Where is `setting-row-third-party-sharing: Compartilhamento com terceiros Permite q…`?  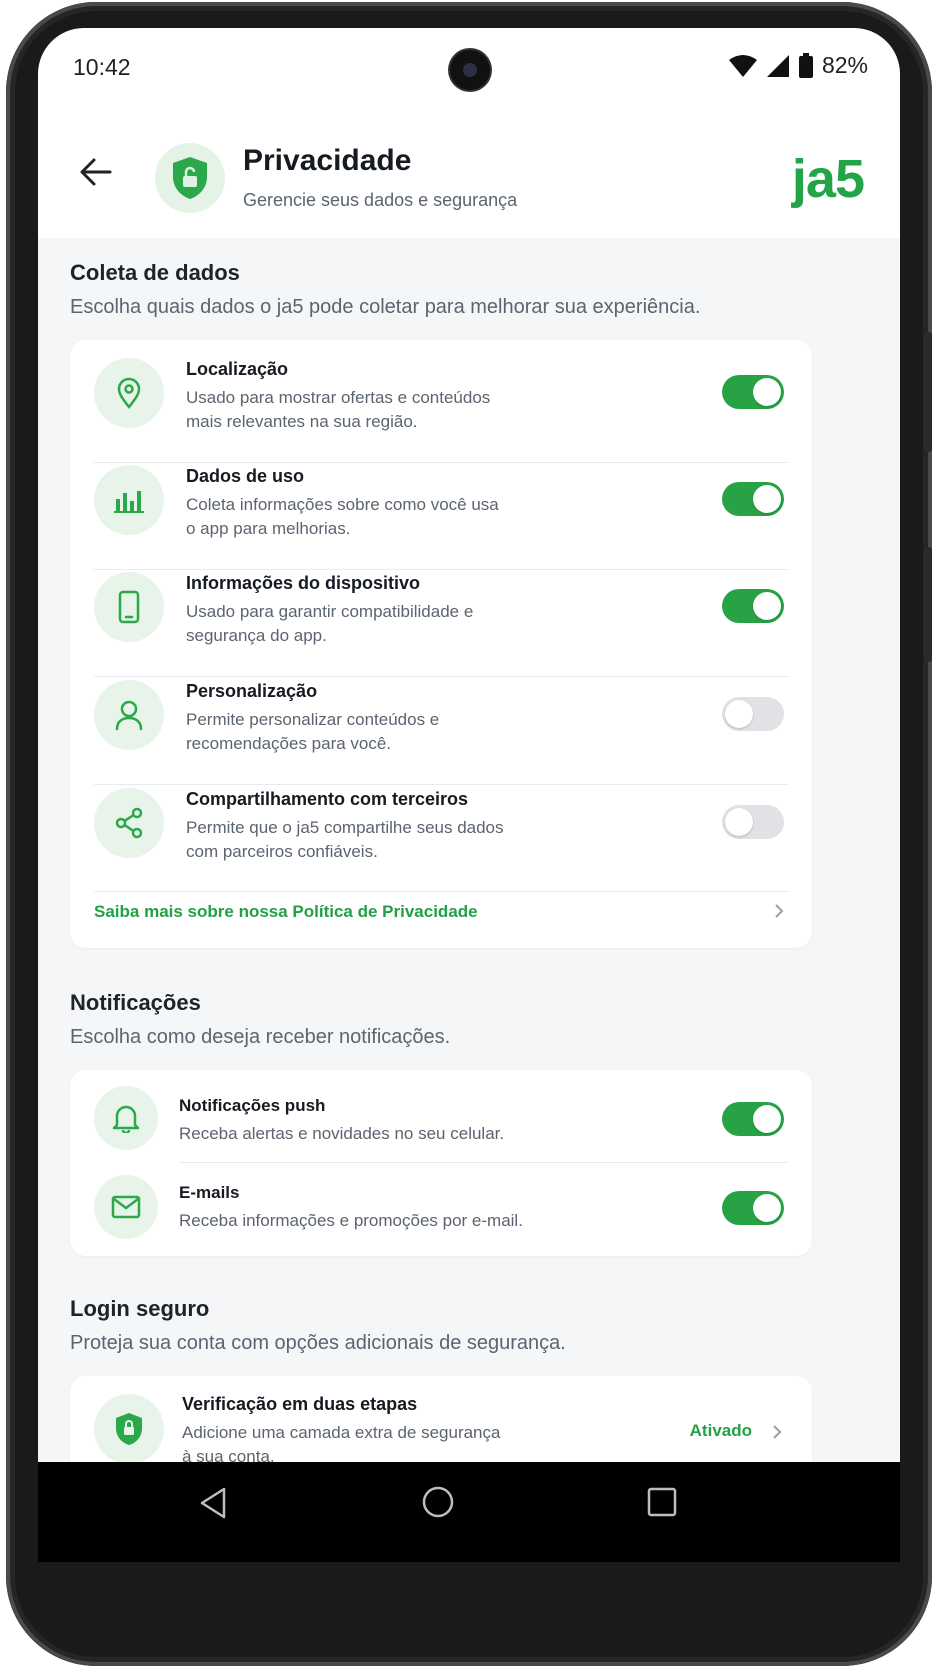
setting-row-third-party-sharing: Compartilhamento com terceiros Permite q… is located at coordinates (441, 838).